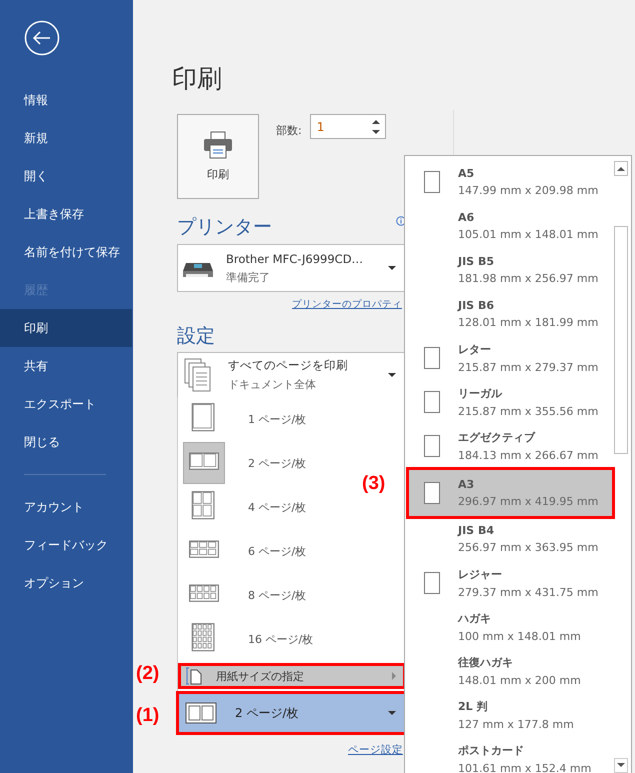  What do you see at coordinates (198, 375) in the screenshot?
I see `pages-icon` at bounding box center [198, 375].